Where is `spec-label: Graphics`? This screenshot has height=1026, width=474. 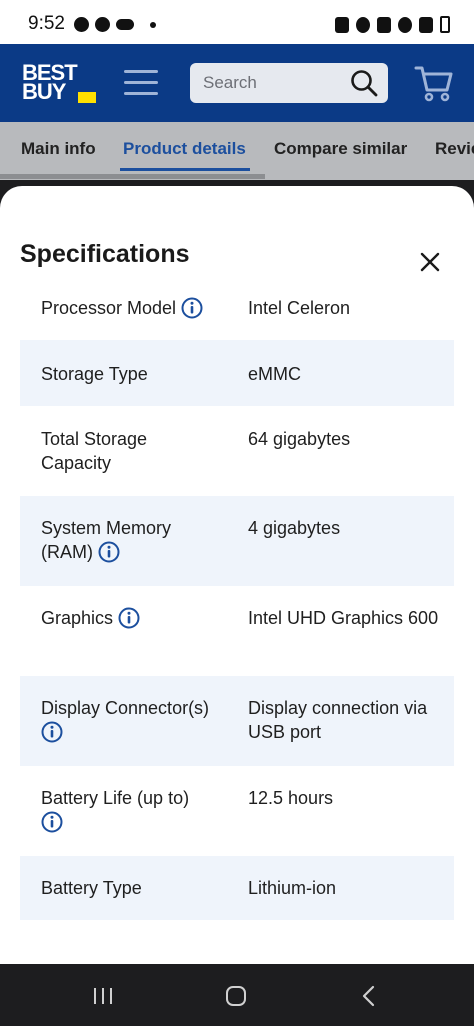
spec-label: Graphics is located at coordinates (128, 618).